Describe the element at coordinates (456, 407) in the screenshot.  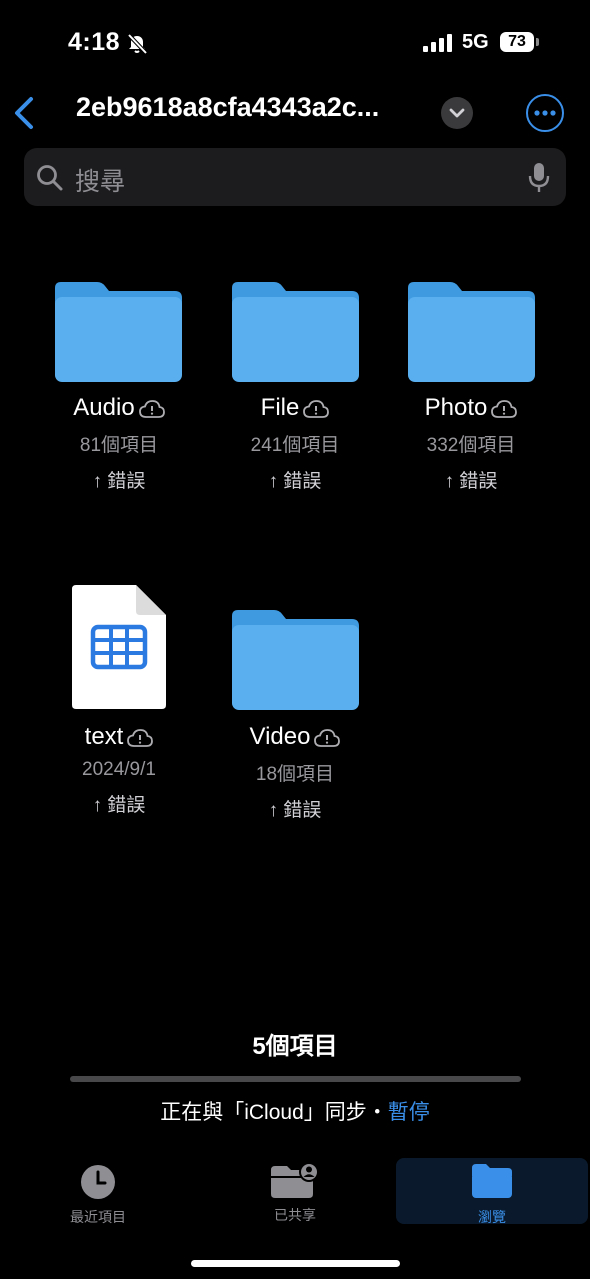
I see `item-name: Photo` at that location.